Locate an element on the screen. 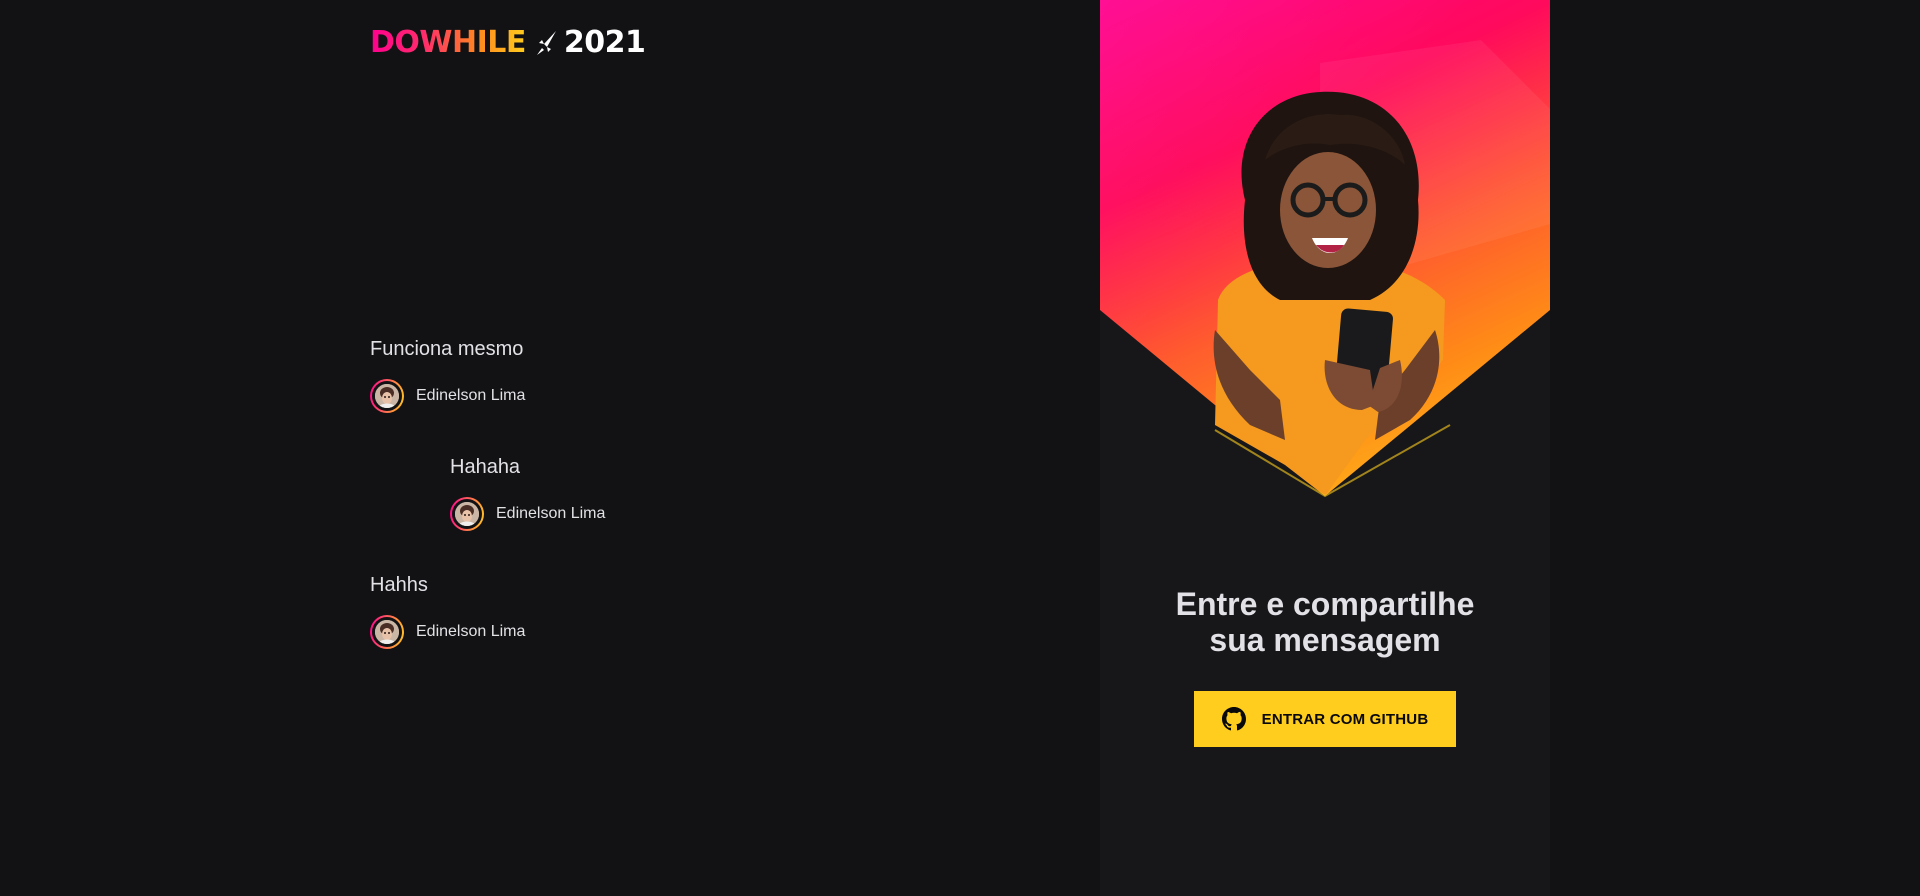 The height and width of the screenshot is (896, 1920). rocket-icon is located at coordinates (547, 43).